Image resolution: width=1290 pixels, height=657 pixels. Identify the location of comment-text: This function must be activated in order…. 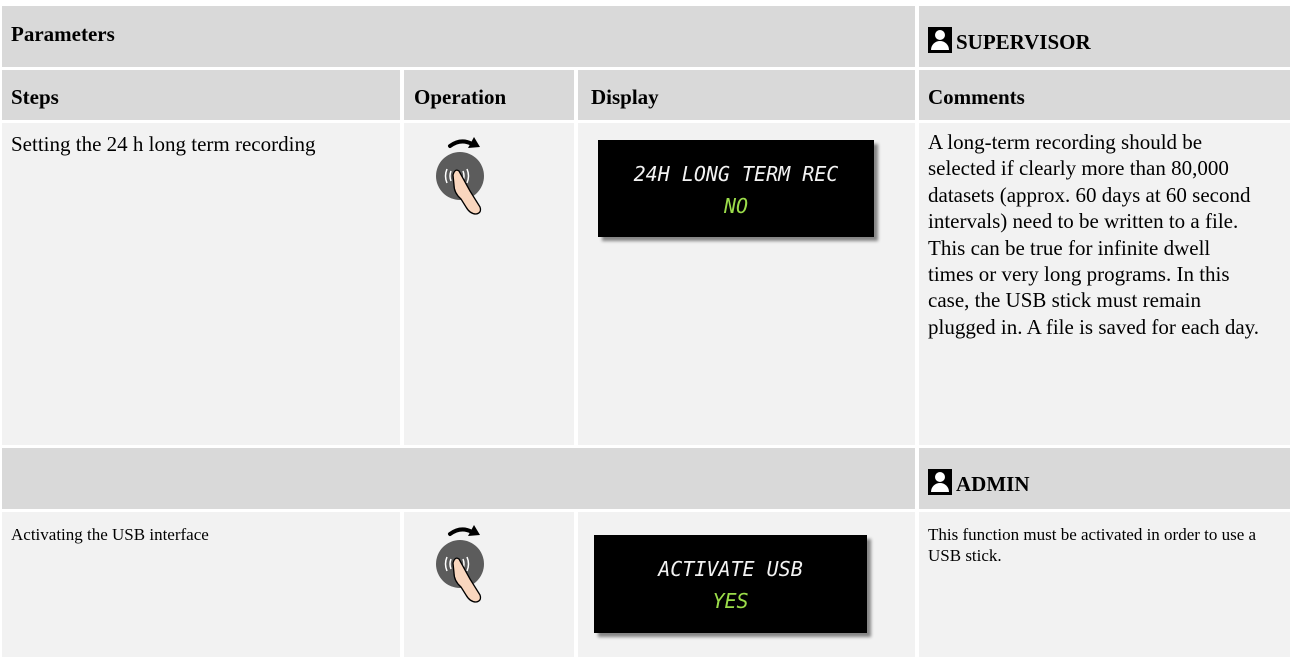
(1104, 584).